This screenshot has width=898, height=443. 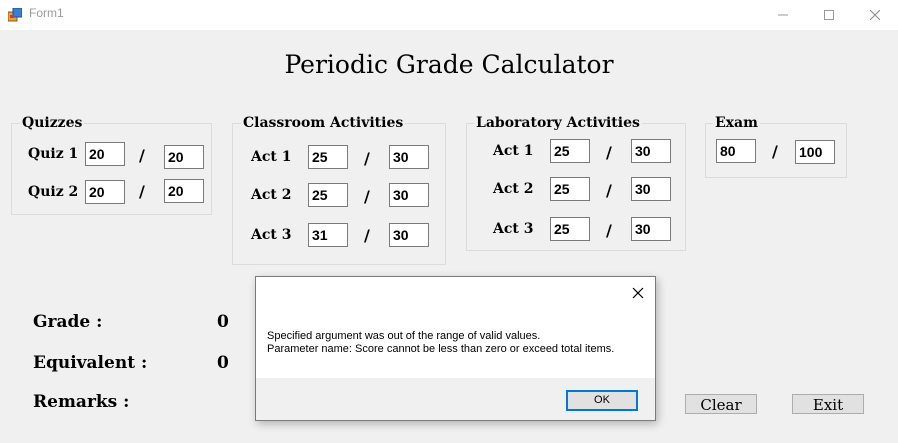 I want to click on quiz1-label: Quiz 1, so click(x=53, y=154).